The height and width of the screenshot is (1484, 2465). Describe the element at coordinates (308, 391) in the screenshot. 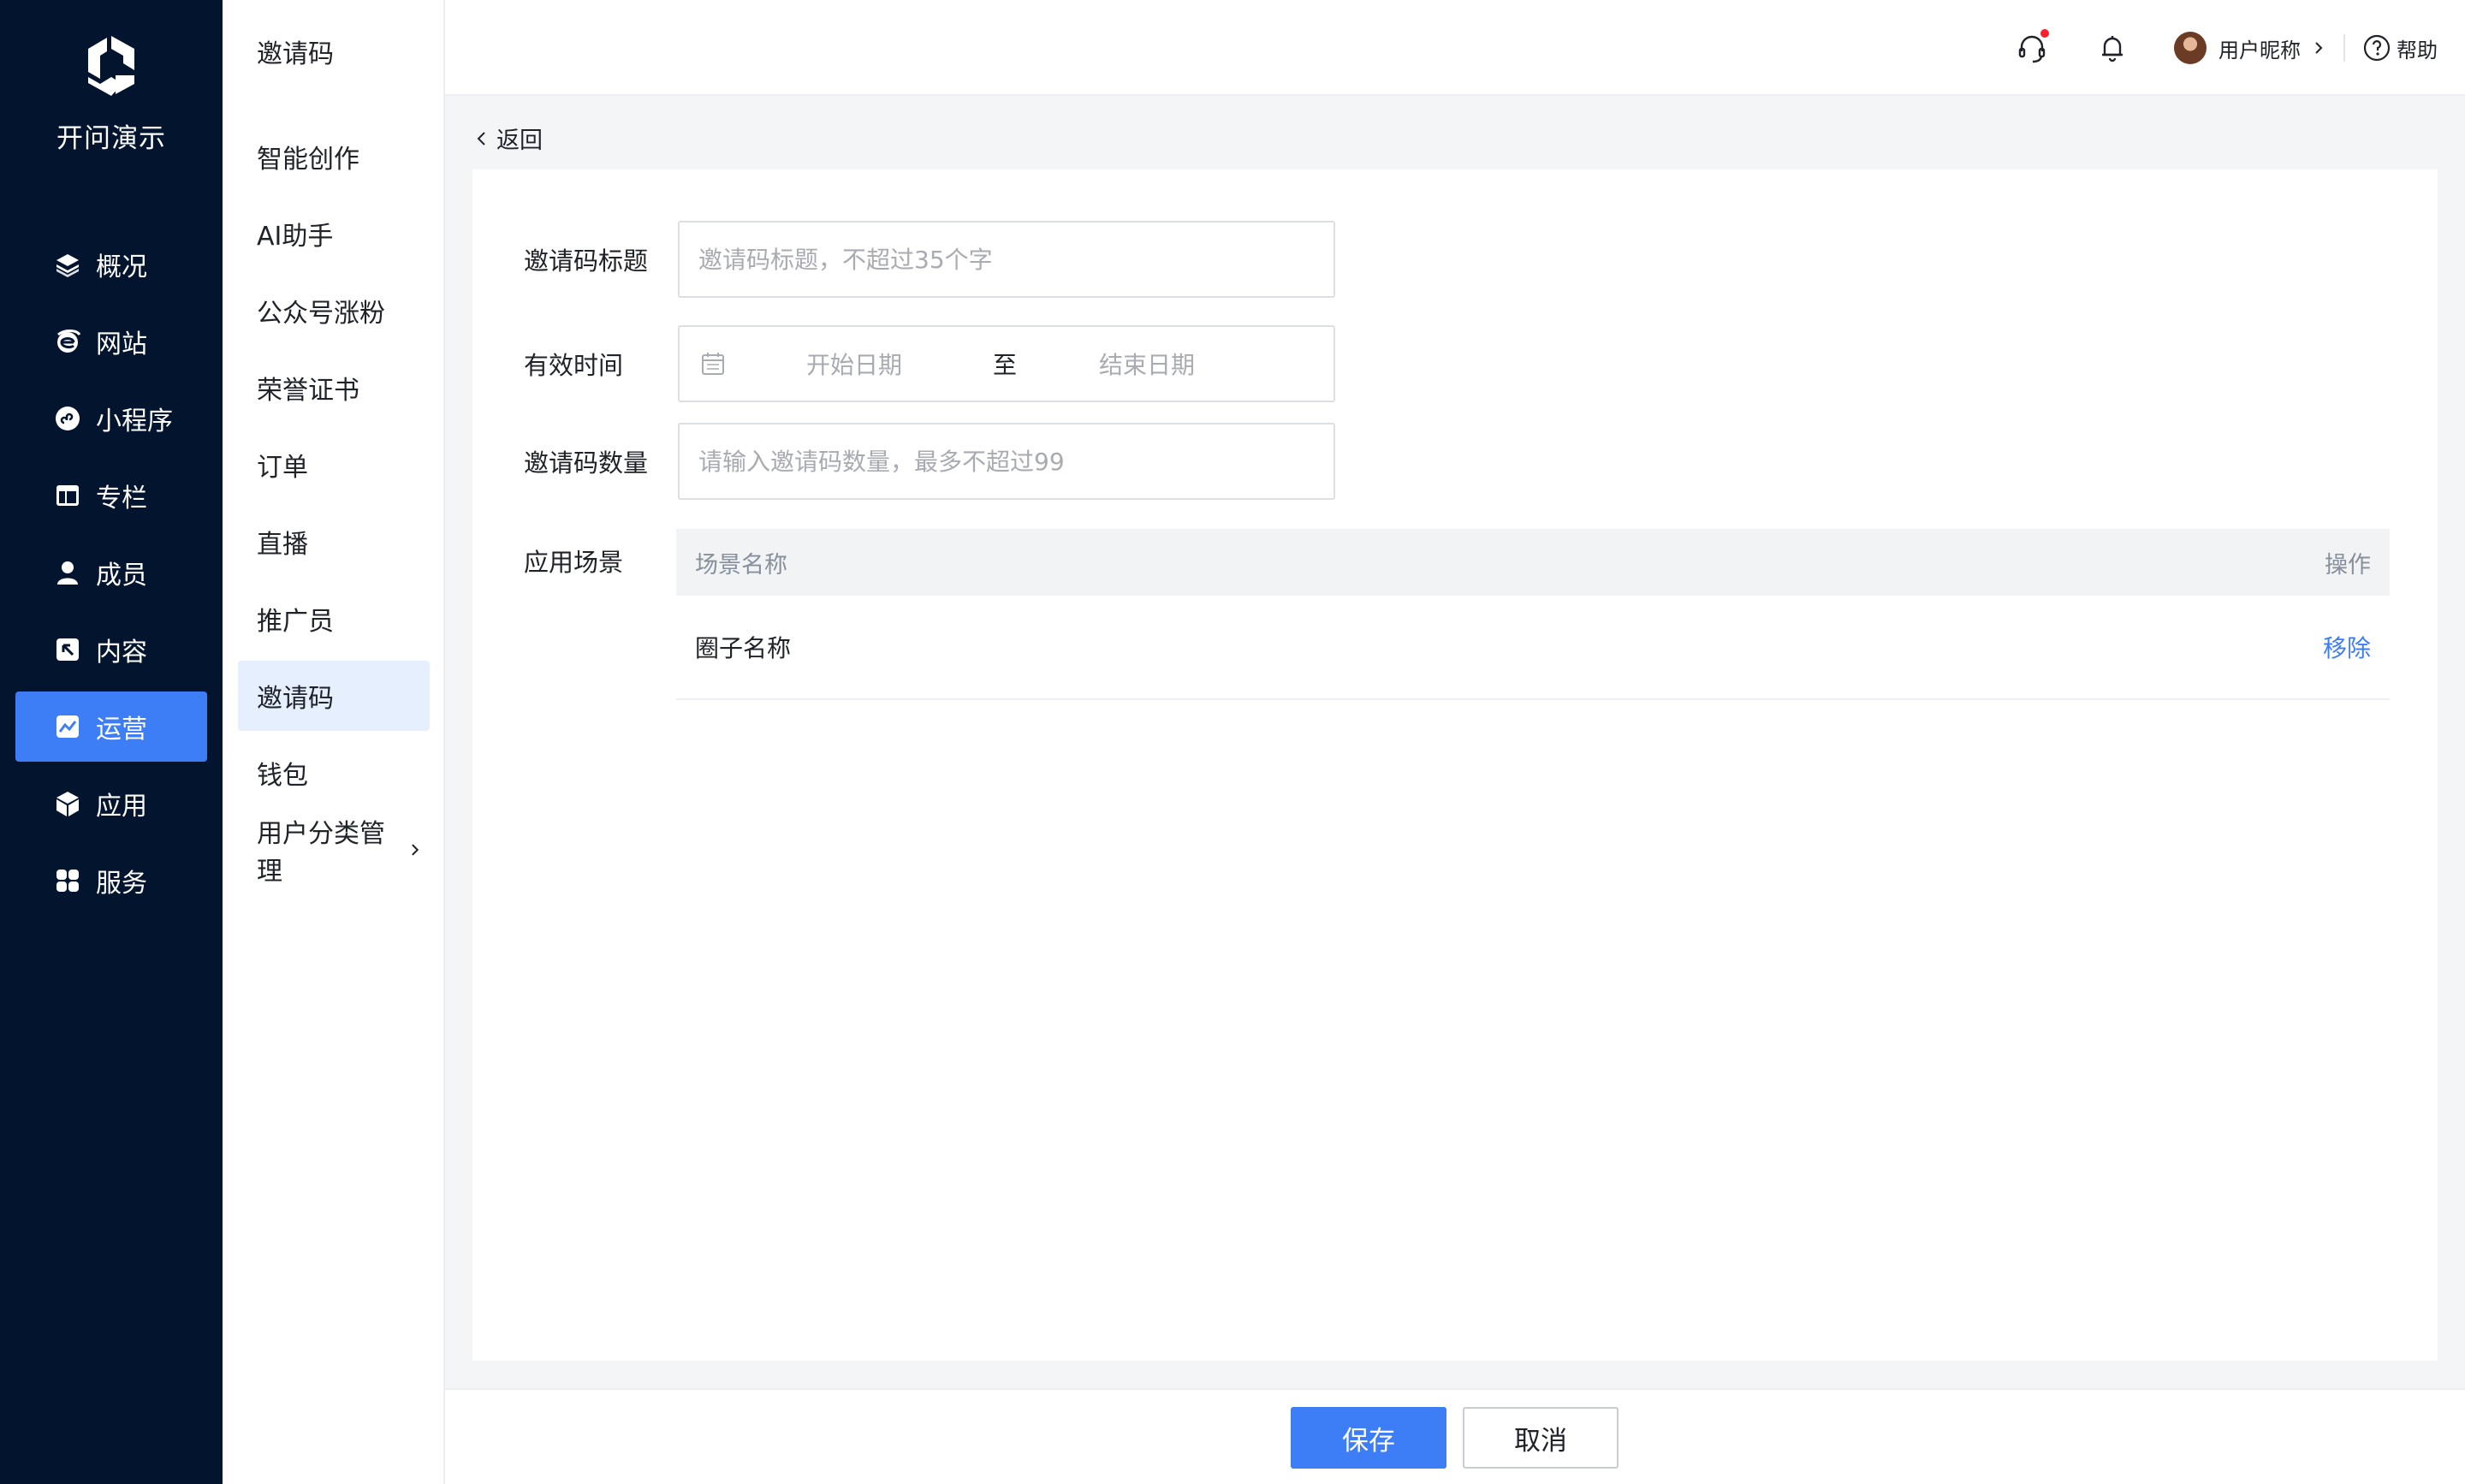

I see `sub-item-label: 荣誉证书` at that location.